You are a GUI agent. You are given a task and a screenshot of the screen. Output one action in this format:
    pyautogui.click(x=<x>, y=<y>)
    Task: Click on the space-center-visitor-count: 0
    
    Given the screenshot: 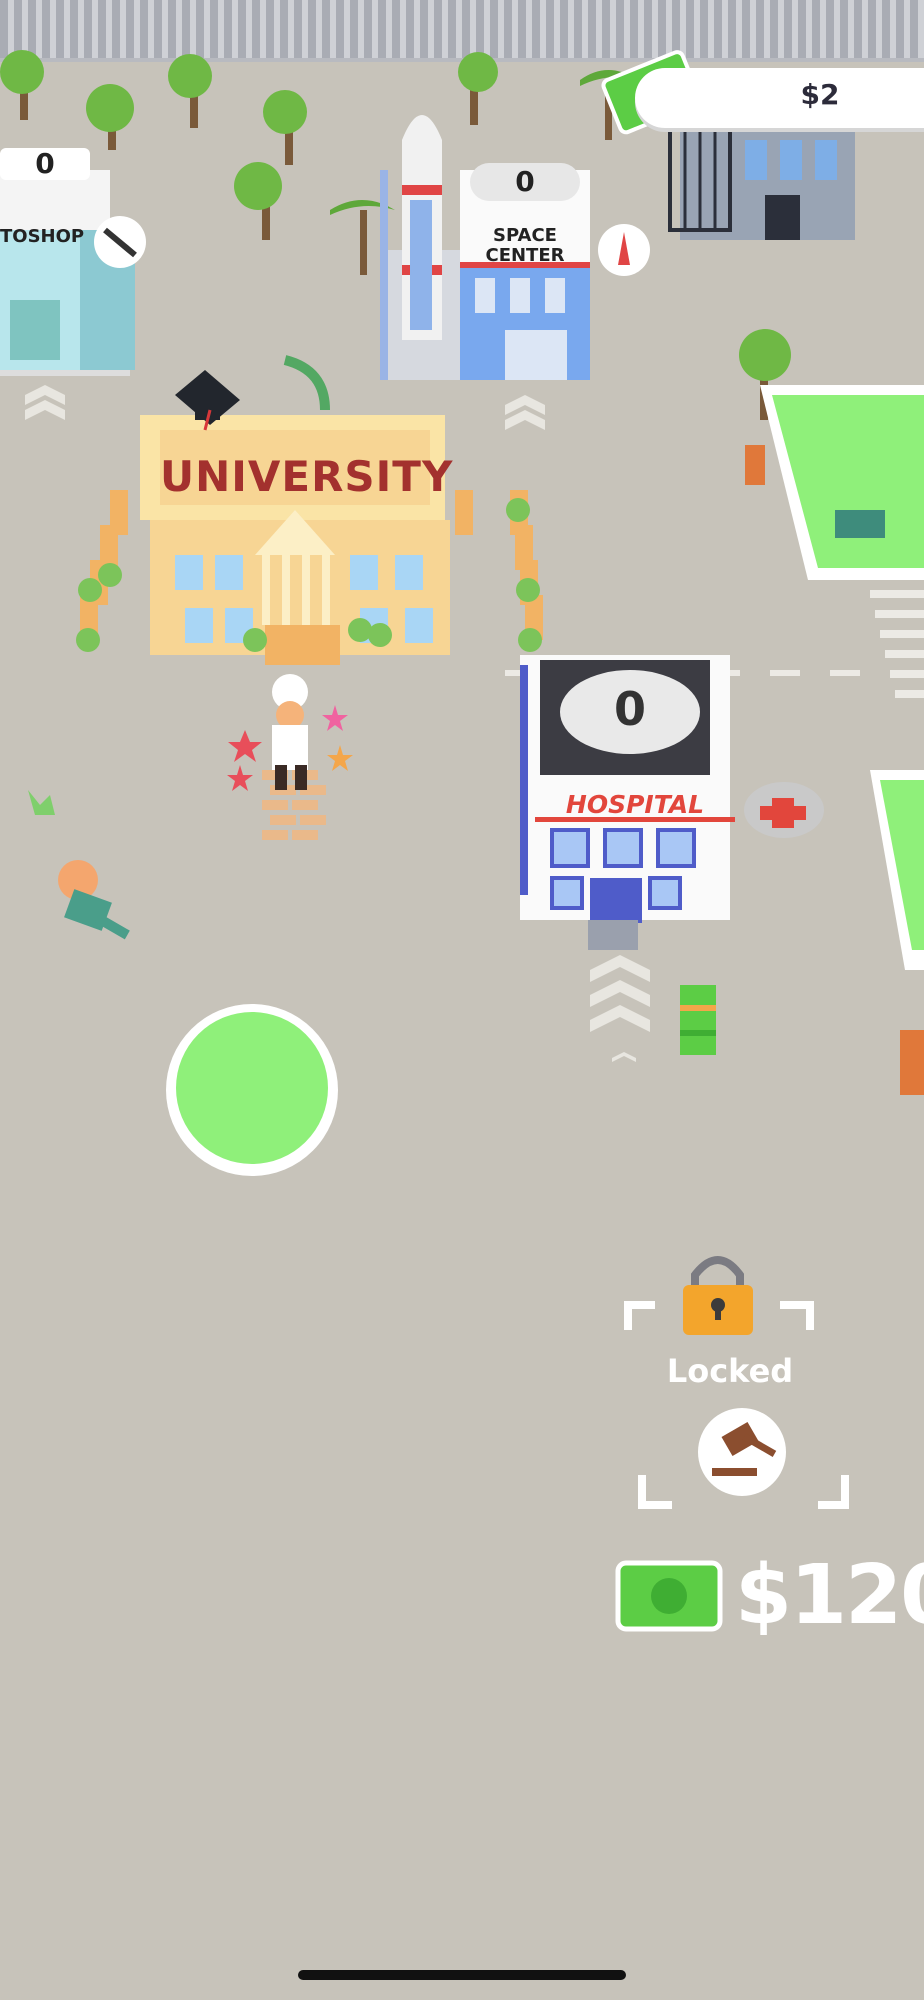 What is the action you would take?
    pyautogui.click(x=525, y=182)
    